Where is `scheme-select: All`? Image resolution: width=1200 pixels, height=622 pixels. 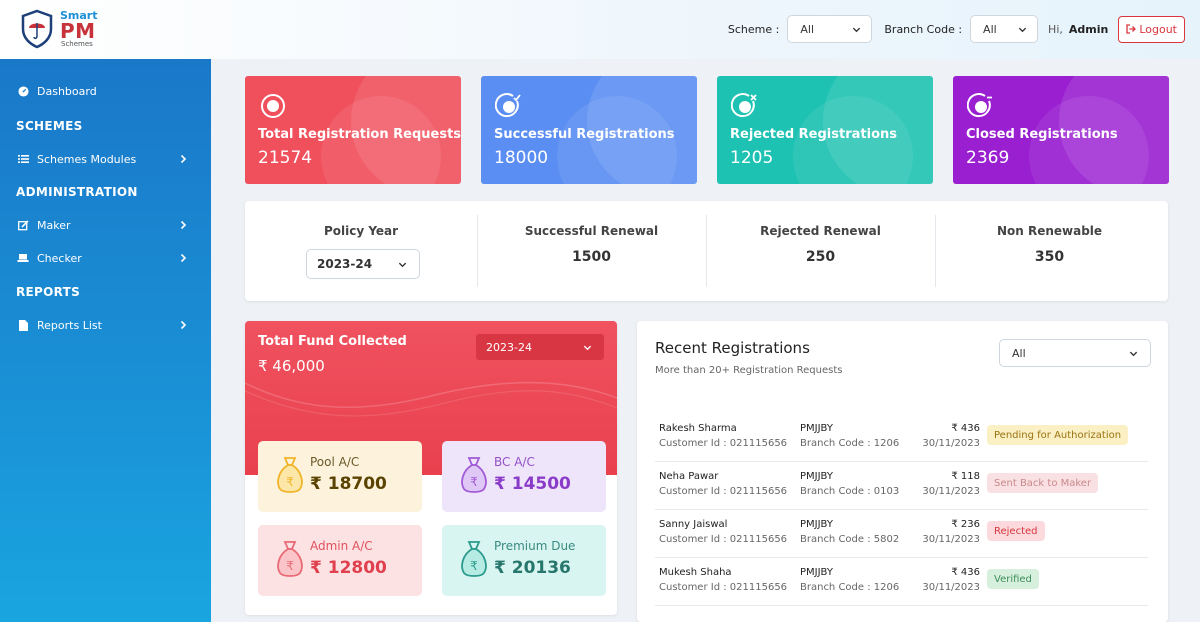 scheme-select: All is located at coordinates (830, 29).